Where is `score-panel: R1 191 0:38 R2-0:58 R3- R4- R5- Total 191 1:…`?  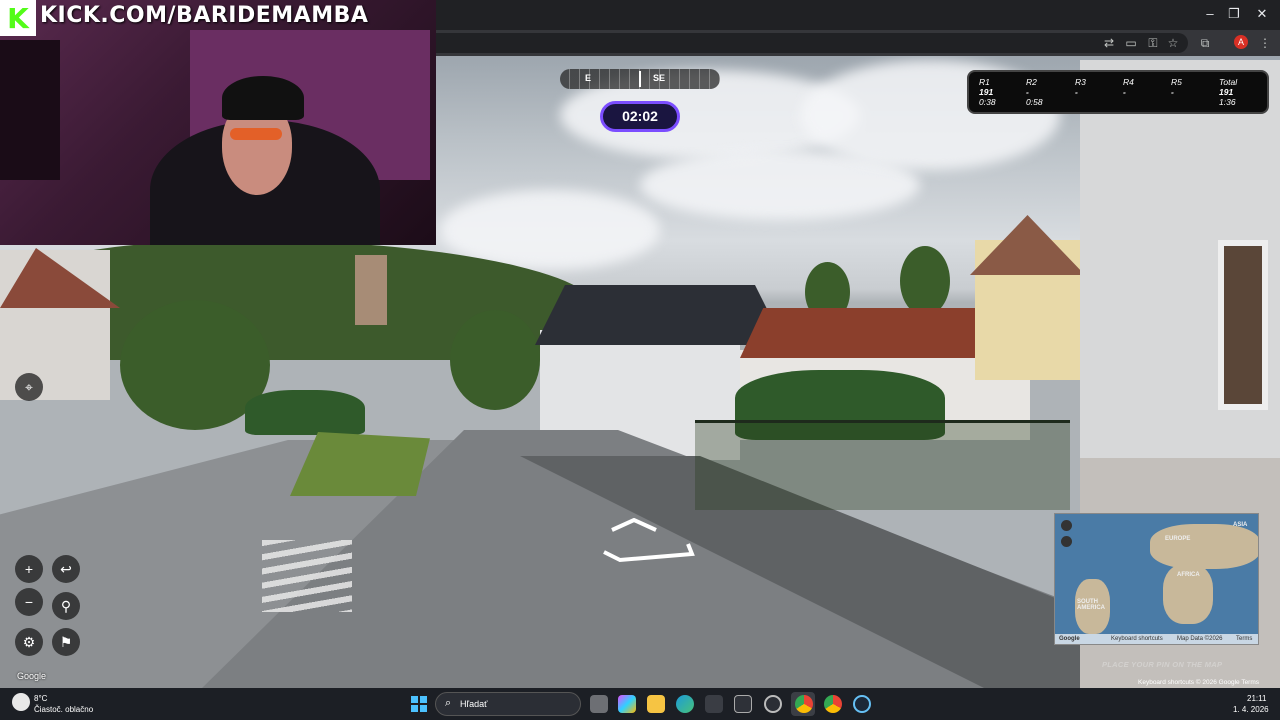
score-panel: R1 191 0:38 R2-0:58 R3- R4- R5- Total 191 1:… is located at coordinates (1118, 92).